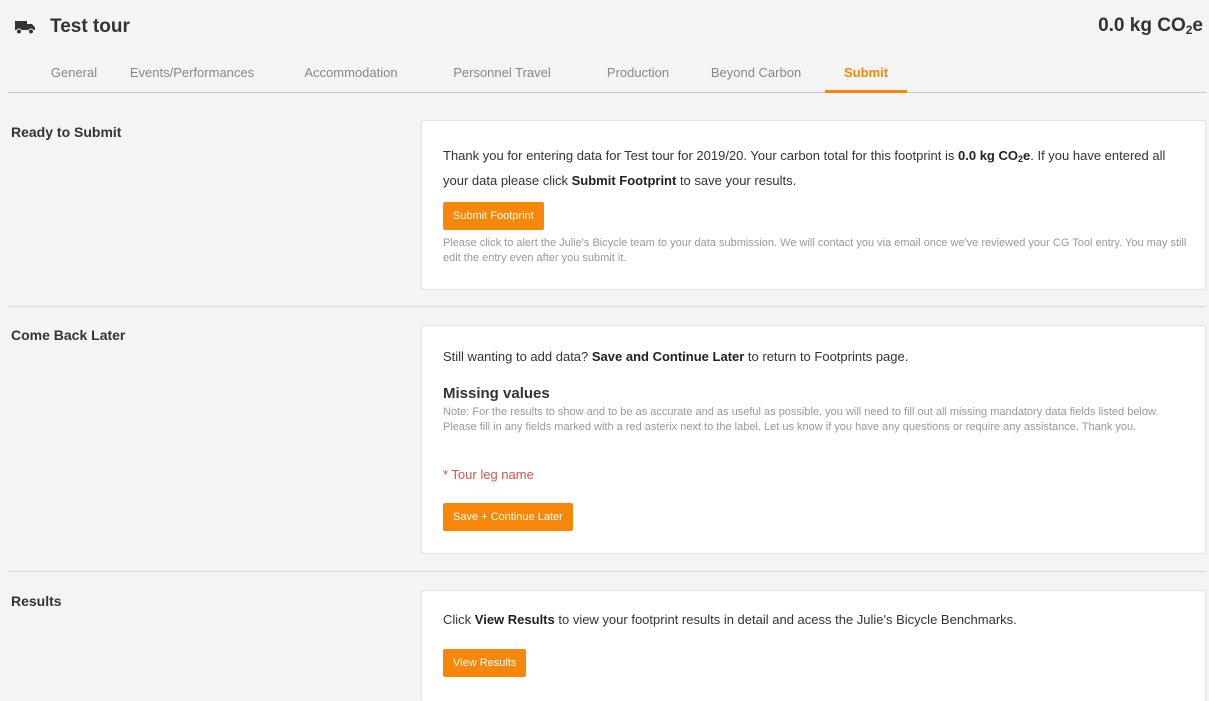 The width and height of the screenshot is (1209, 701). I want to click on ready-action-bold: Submit Footprint, so click(624, 180).